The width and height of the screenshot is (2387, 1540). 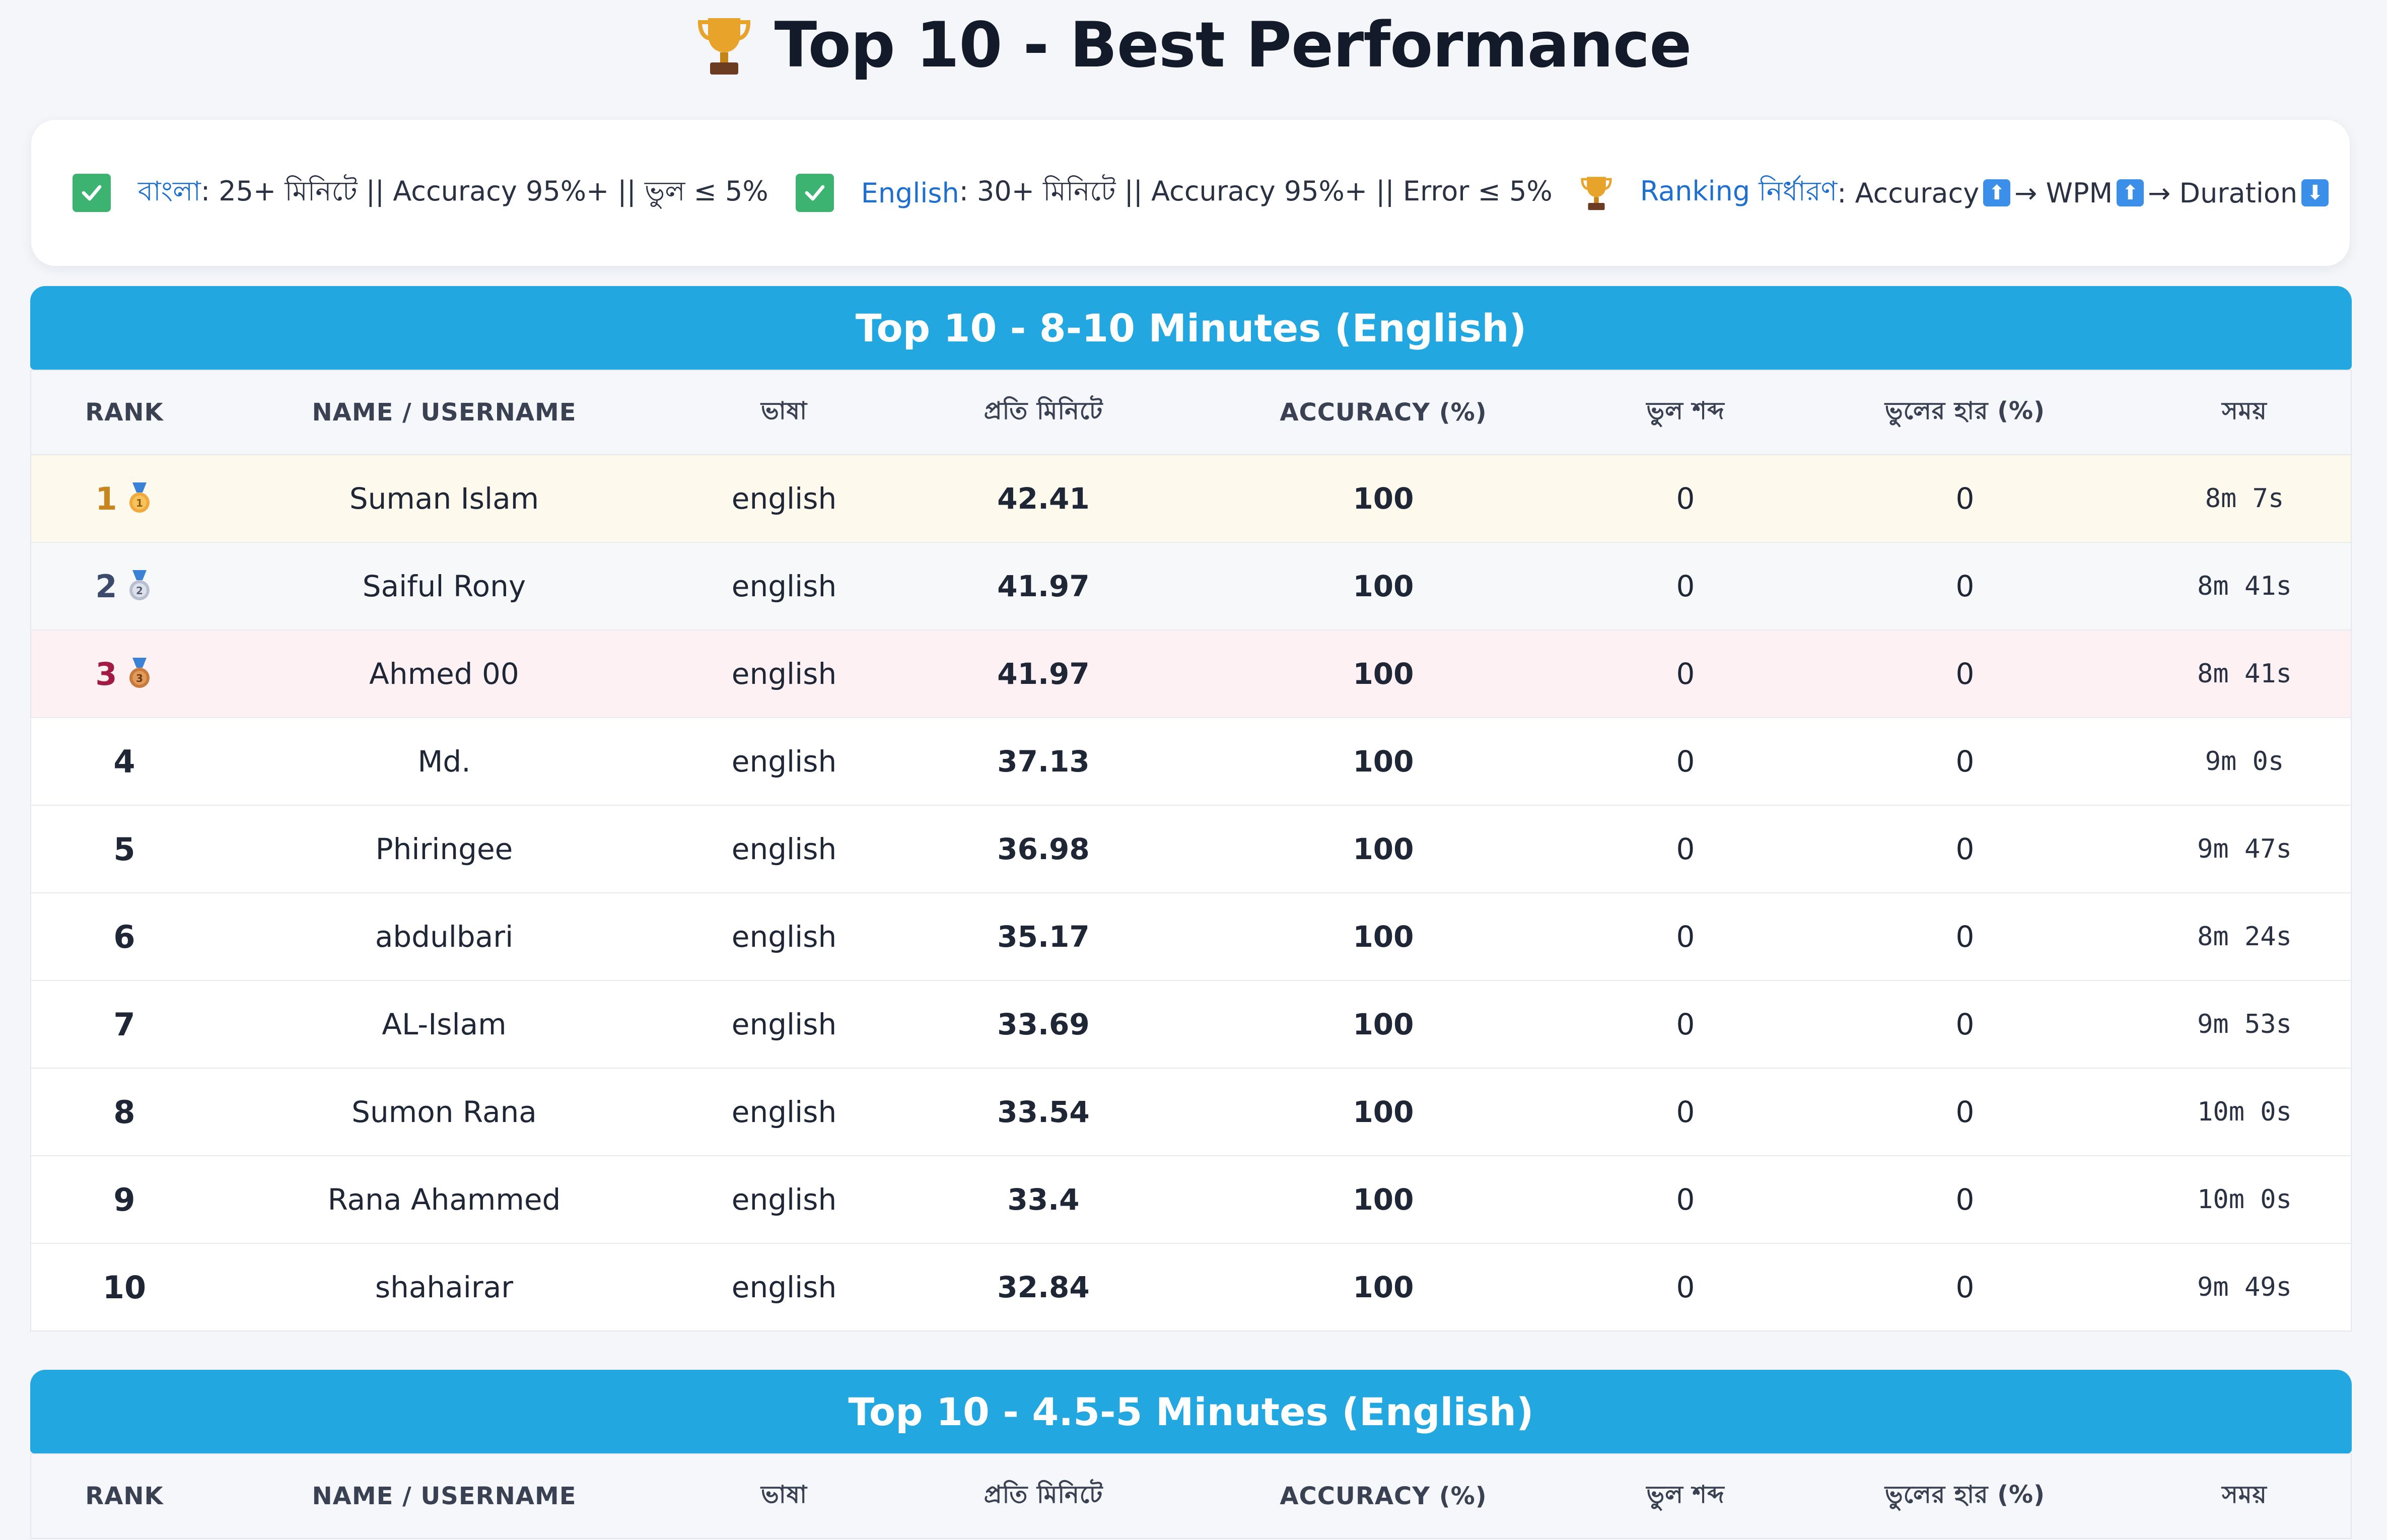 What do you see at coordinates (124, 1287) in the screenshot?
I see `rank-cell: 10` at bounding box center [124, 1287].